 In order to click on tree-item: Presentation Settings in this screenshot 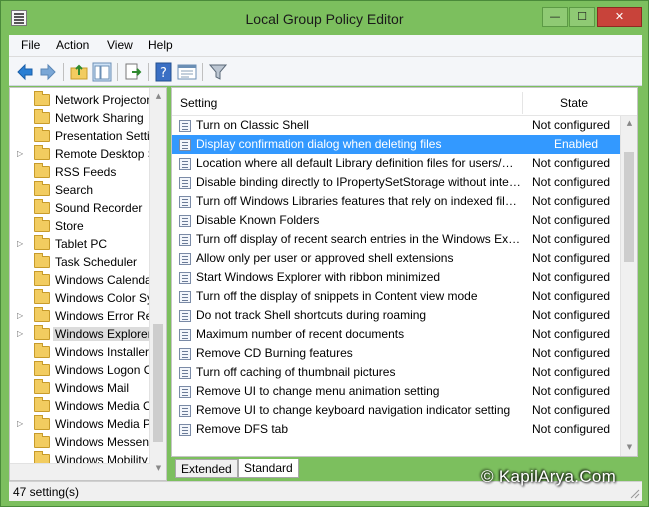, I will do `click(88, 136)`.